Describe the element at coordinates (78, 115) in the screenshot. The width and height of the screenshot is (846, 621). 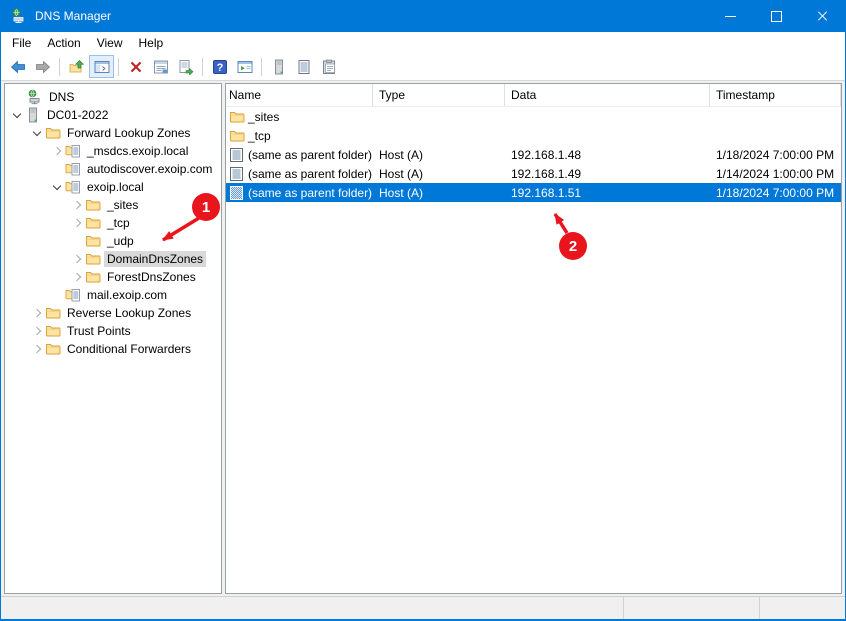
I see `tree-item-label: DC01-2022` at that location.